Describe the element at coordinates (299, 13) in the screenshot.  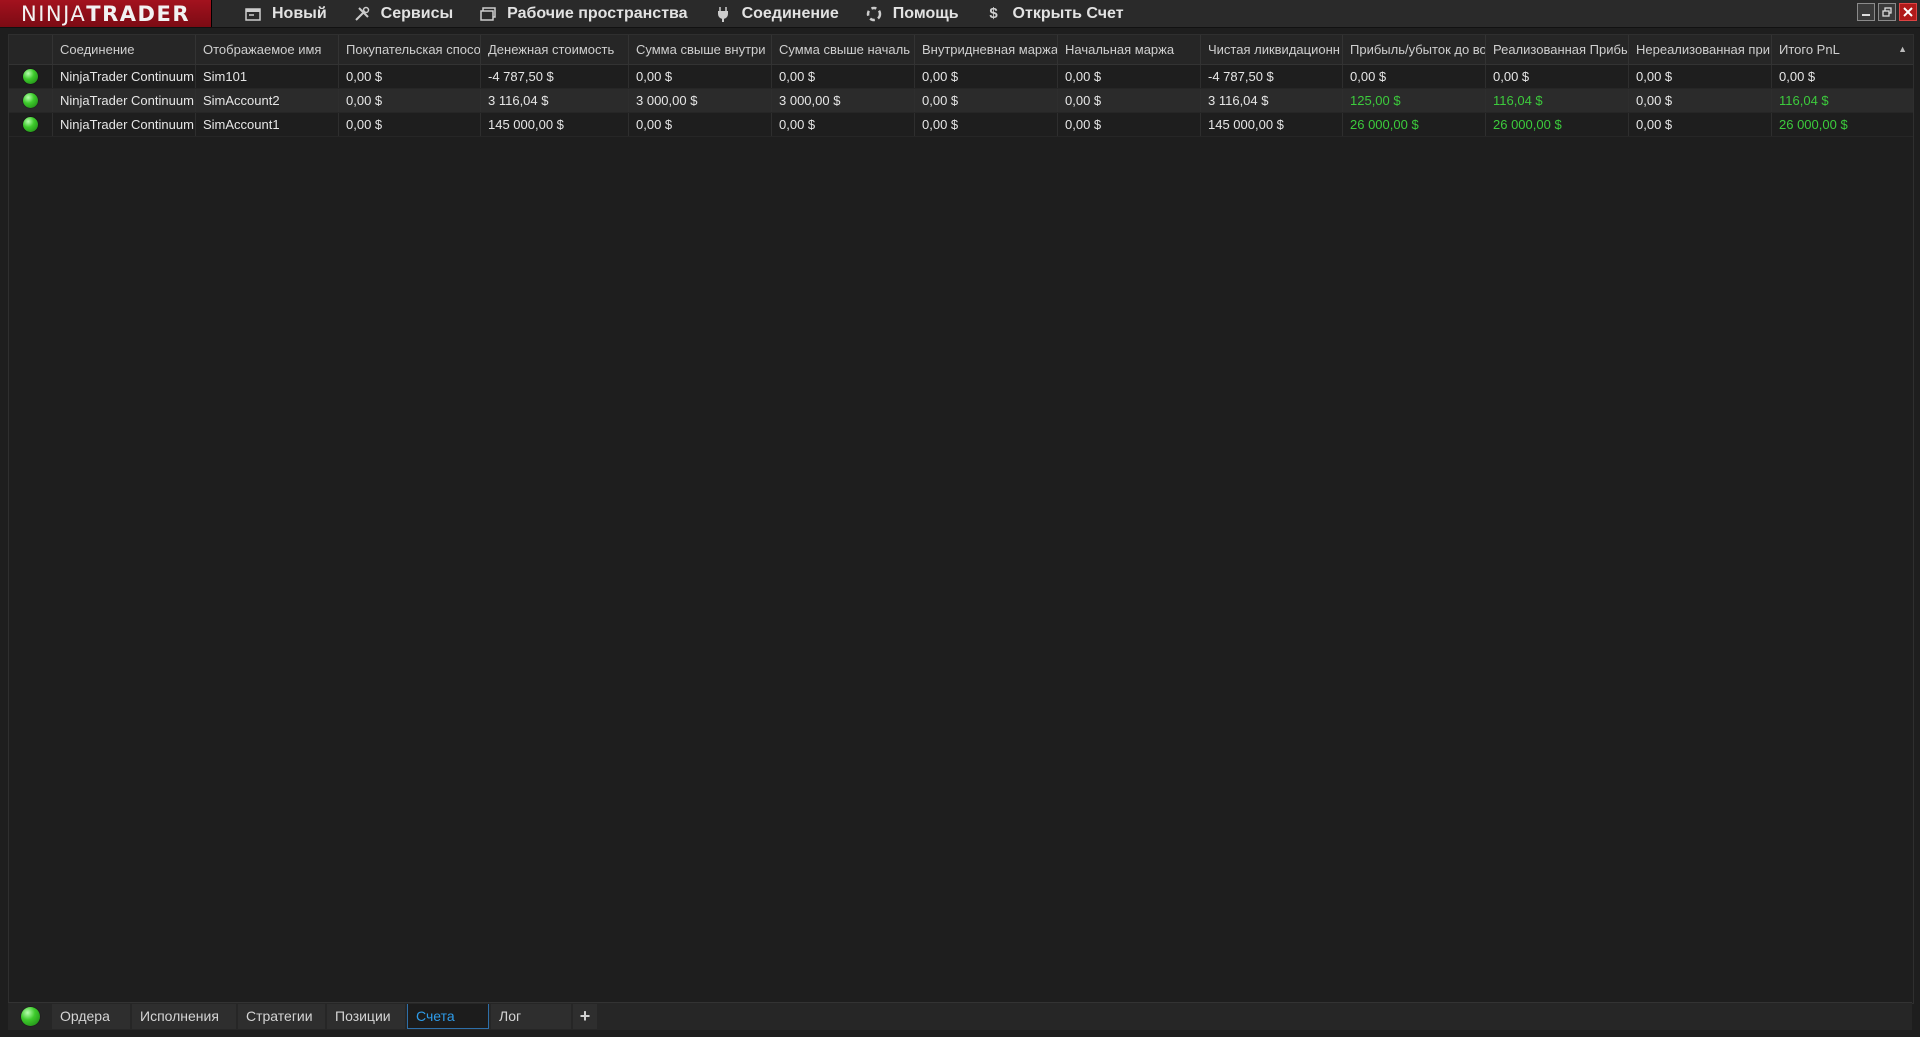
I see `menu-new-label: Новый` at that location.